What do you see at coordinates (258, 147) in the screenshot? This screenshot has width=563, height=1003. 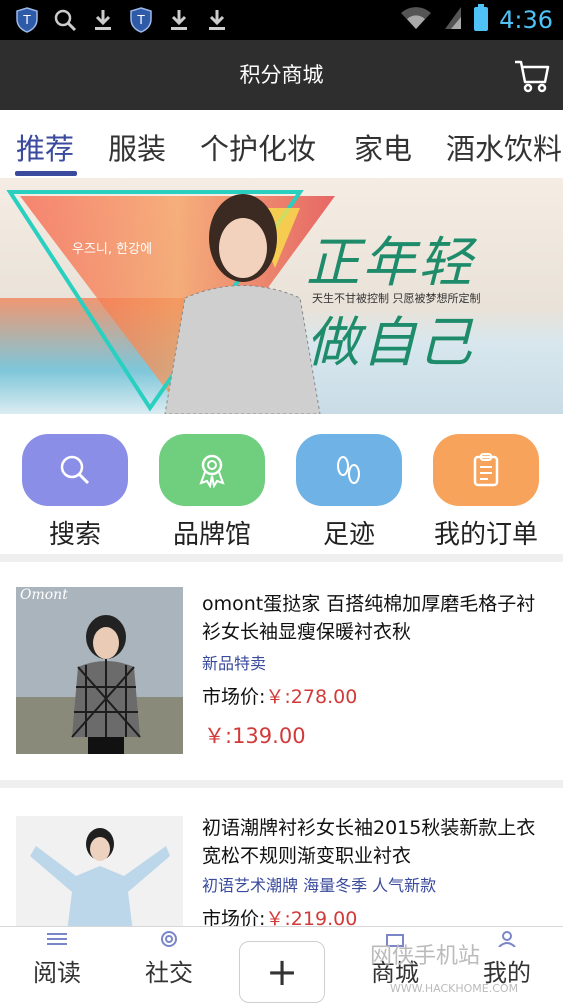 I see `tab-personal-care: 个护化妆` at bounding box center [258, 147].